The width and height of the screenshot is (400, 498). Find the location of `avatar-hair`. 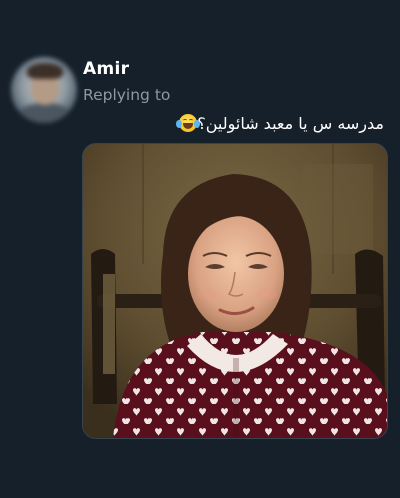

avatar-hair is located at coordinates (45, 71).